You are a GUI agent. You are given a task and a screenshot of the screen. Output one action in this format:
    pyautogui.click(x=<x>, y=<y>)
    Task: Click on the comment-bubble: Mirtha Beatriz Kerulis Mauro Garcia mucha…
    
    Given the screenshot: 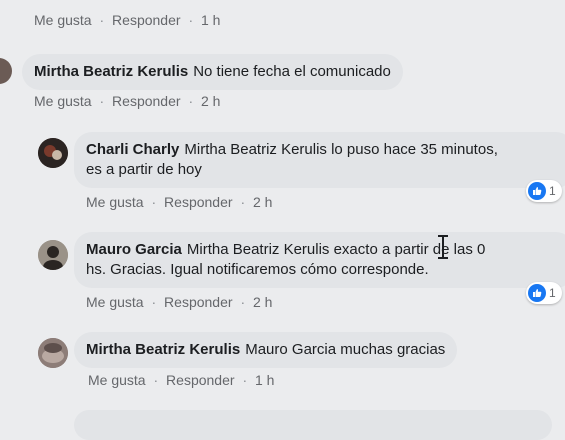 What is the action you would take?
    pyautogui.click(x=266, y=350)
    